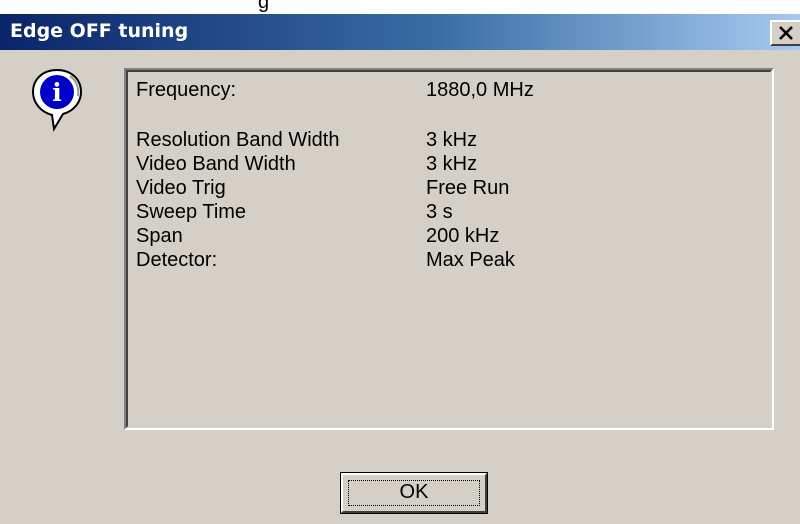 Image resolution: width=800 pixels, height=524 pixels. What do you see at coordinates (159, 236) in the screenshot?
I see `info-label: Span` at bounding box center [159, 236].